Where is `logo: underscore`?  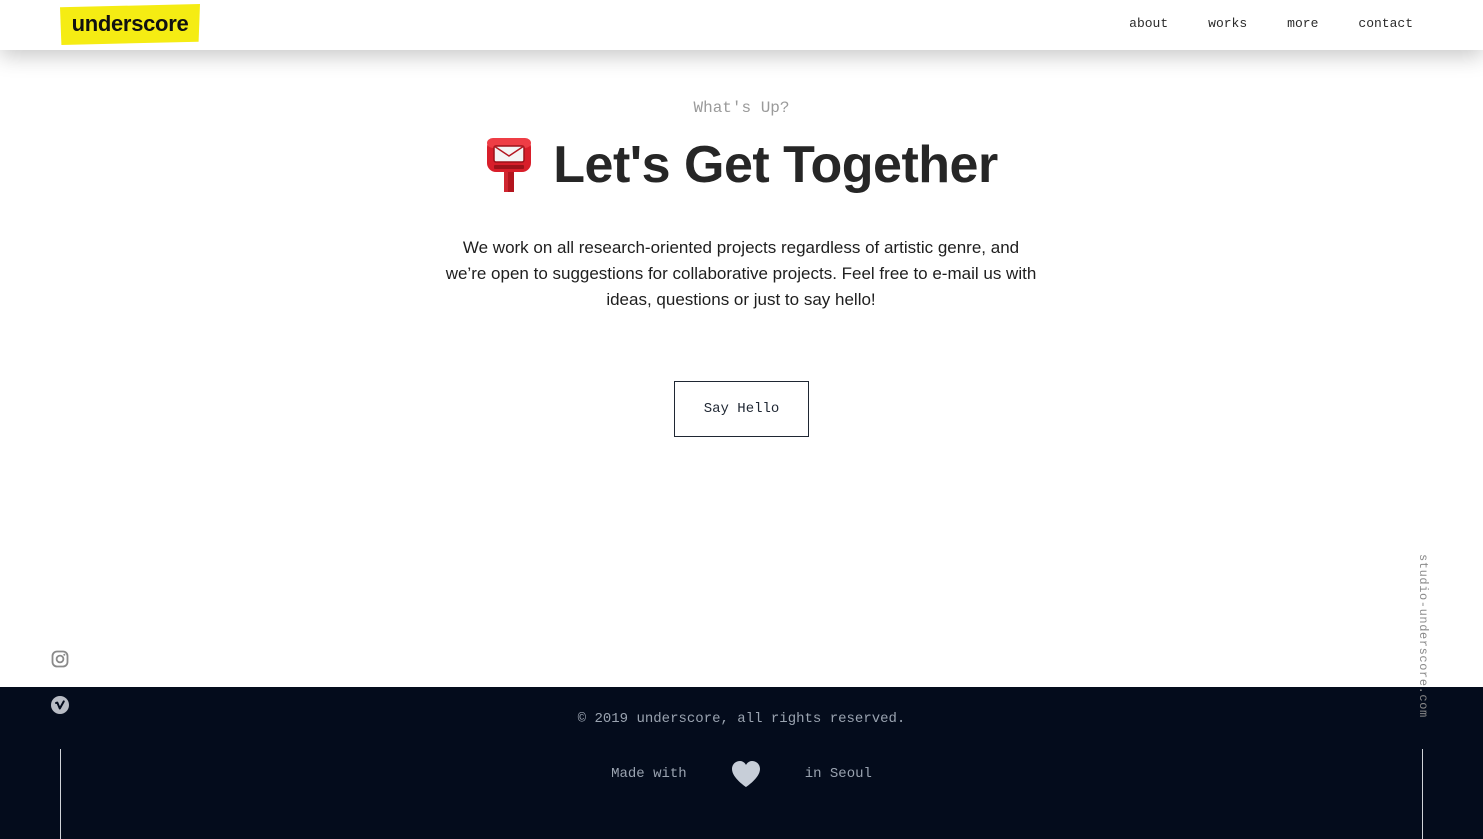
logo: underscore is located at coordinates (130, 24).